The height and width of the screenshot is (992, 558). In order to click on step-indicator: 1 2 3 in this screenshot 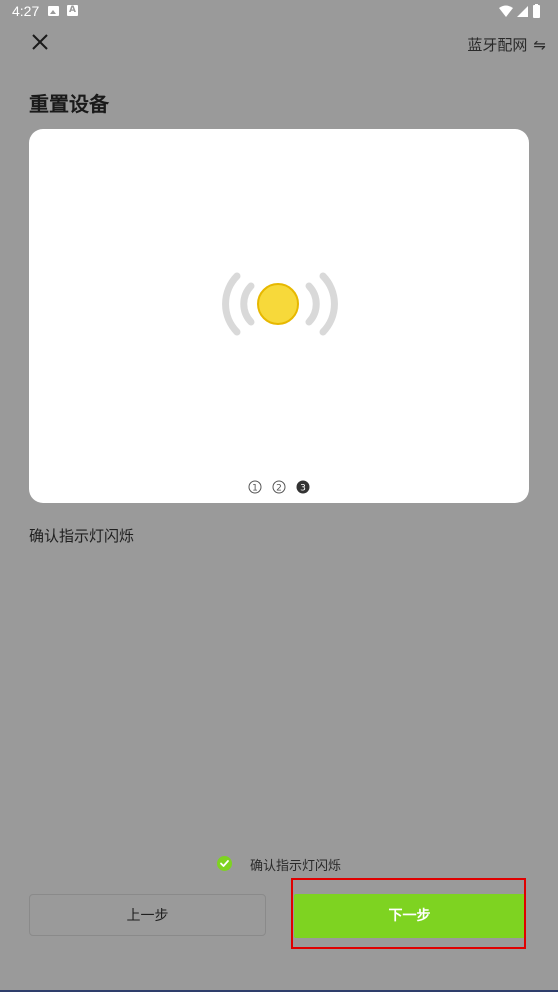, I will do `click(279, 486)`.